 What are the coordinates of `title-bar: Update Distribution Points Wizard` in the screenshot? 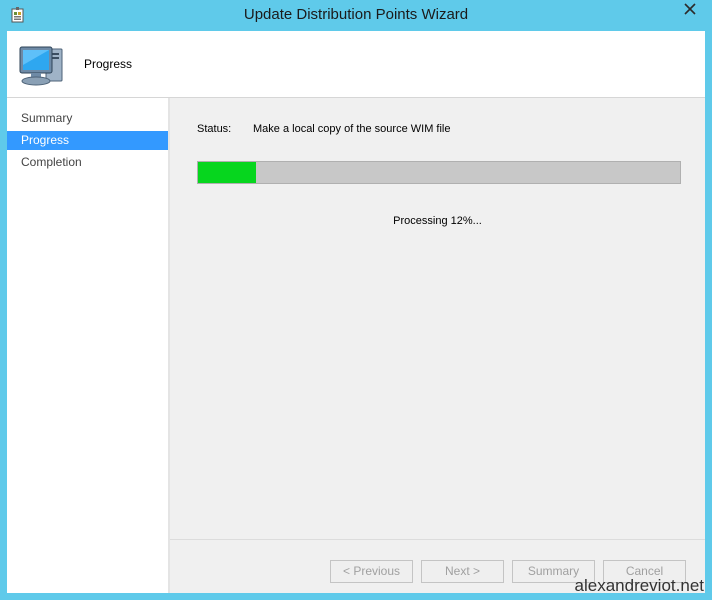 It's located at (356, 15).